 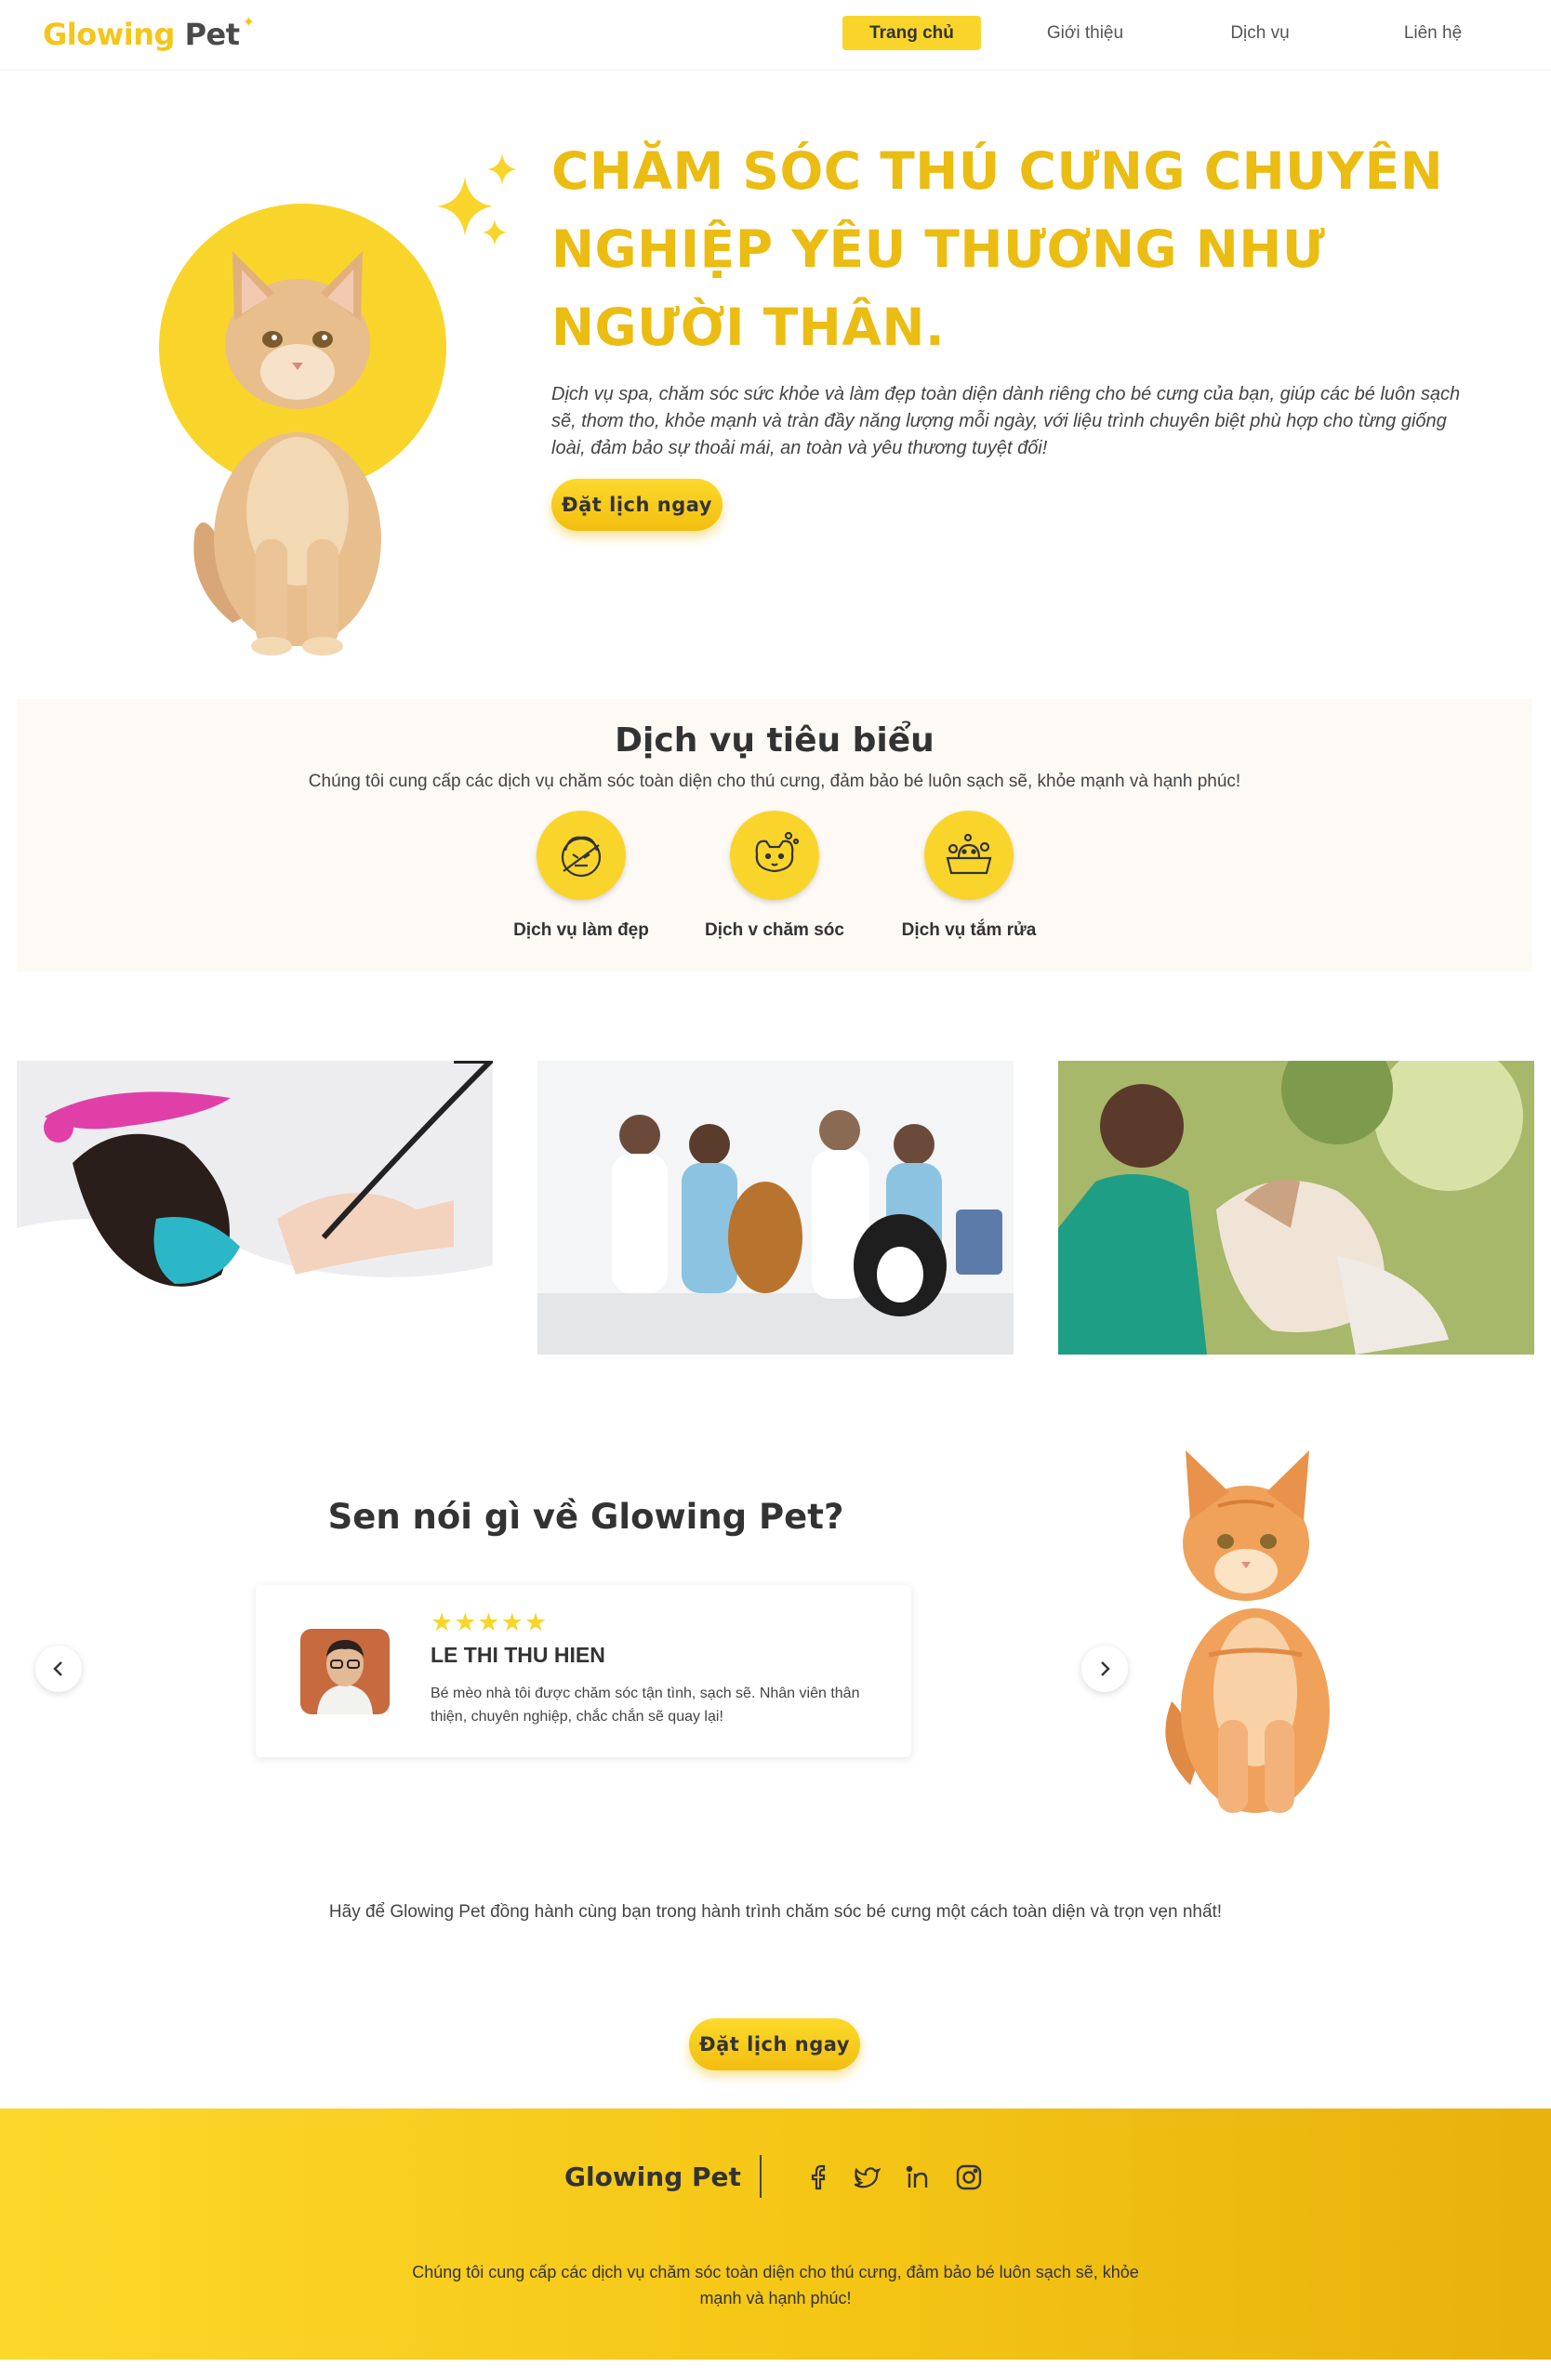 What do you see at coordinates (249, 22) in the screenshot?
I see `sparkle-icon: ✦` at bounding box center [249, 22].